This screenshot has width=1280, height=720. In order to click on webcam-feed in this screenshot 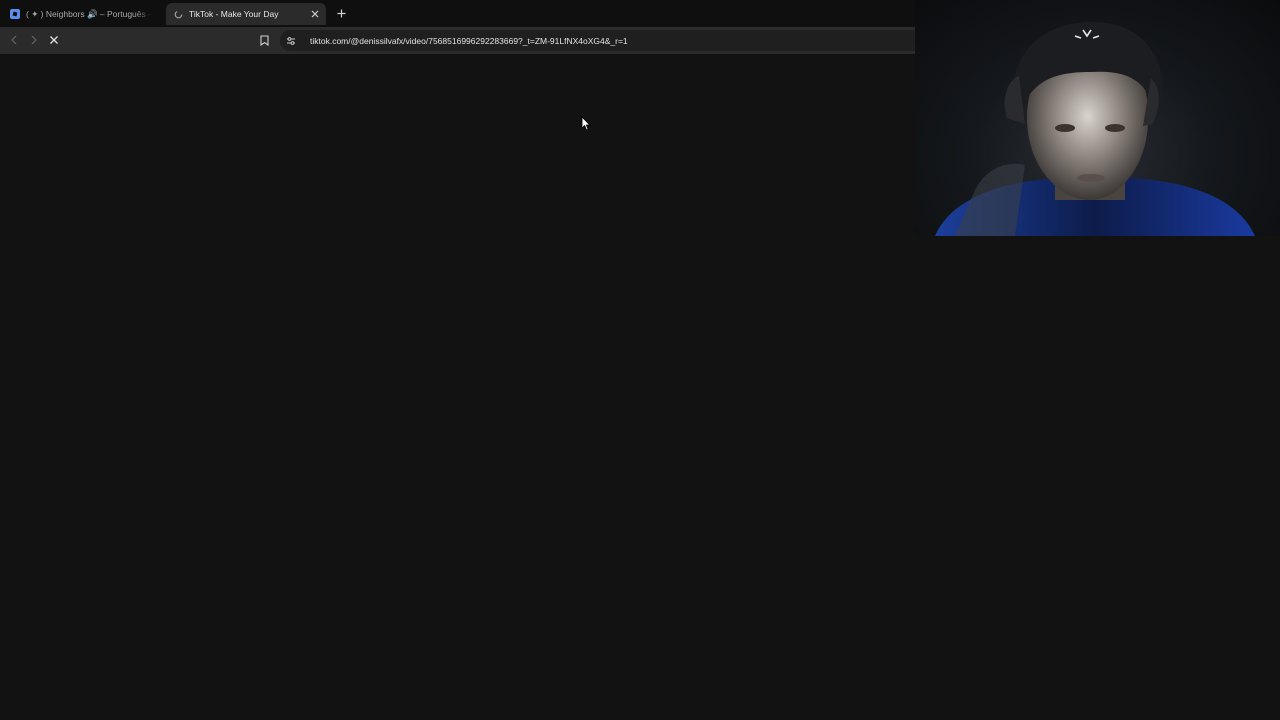, I will do `click(1097, 118)`.